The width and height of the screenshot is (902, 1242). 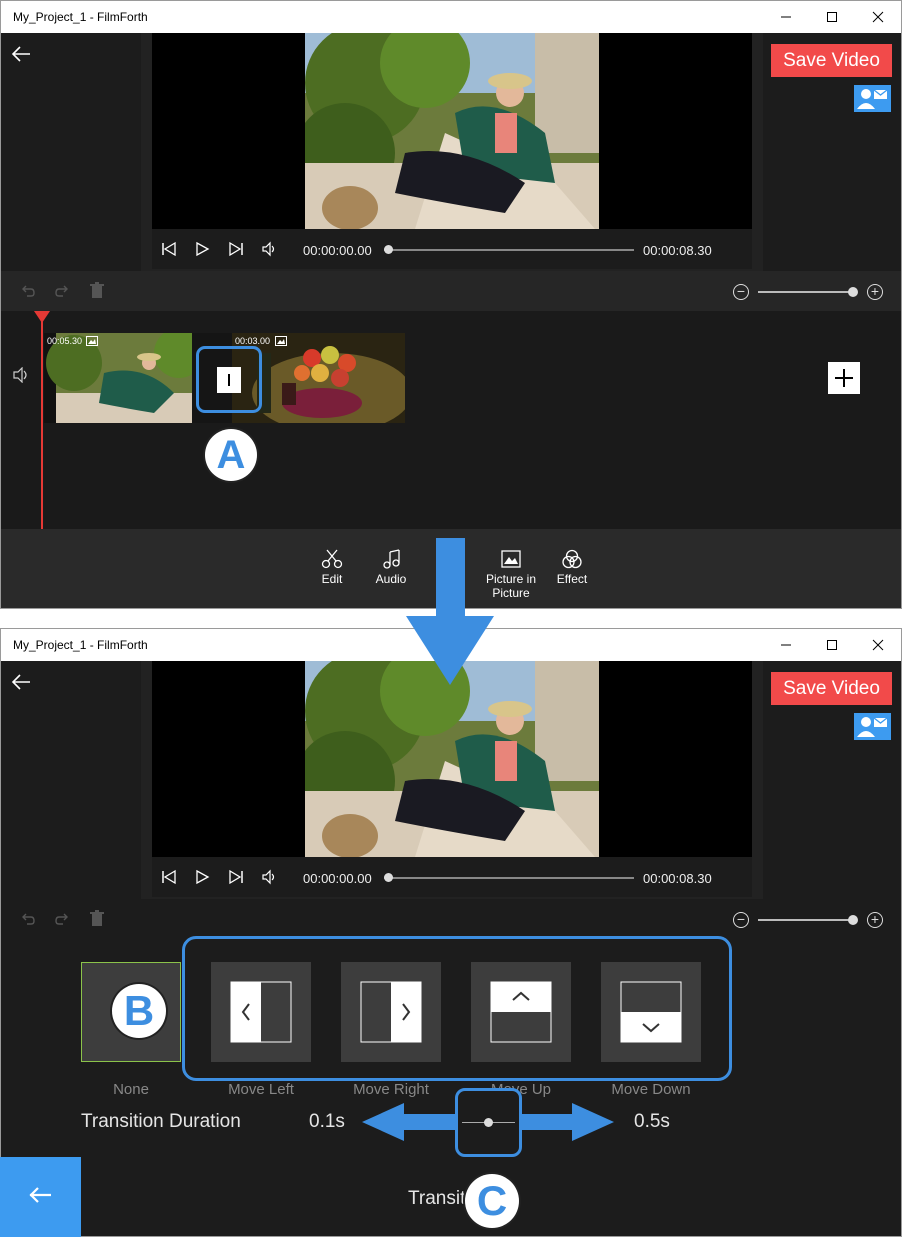 What do you see at coordinates (231, 455) in the screenshot?
I see `callout-a: A` at bounding box center [231, 455].